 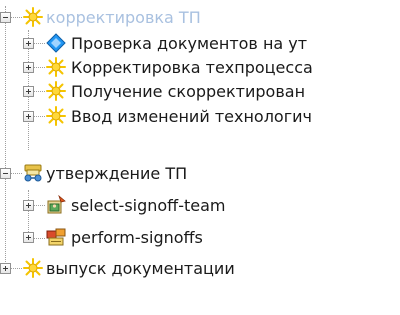 What do you see at coordinates (56, 43) in the screenshot?
I see `blue-diamond-icon` at bounding box center [56, 43].